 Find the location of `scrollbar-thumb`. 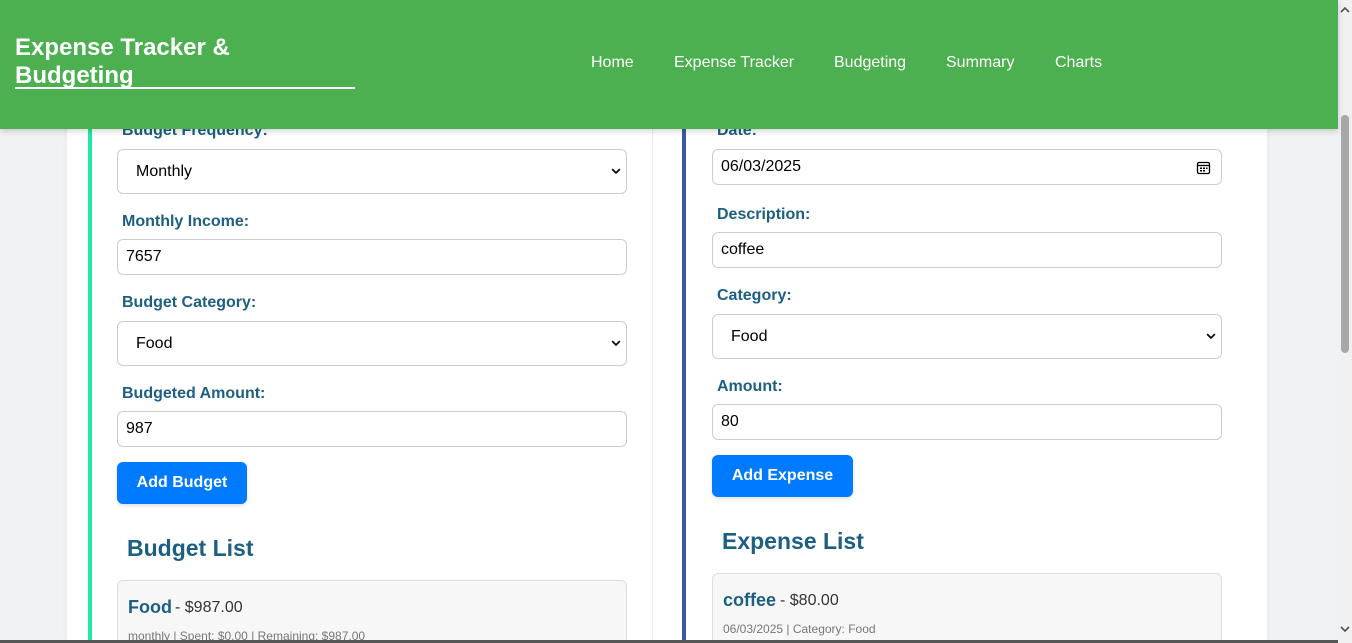

scrollbar-thumb is located at coordinates (1345, 234).